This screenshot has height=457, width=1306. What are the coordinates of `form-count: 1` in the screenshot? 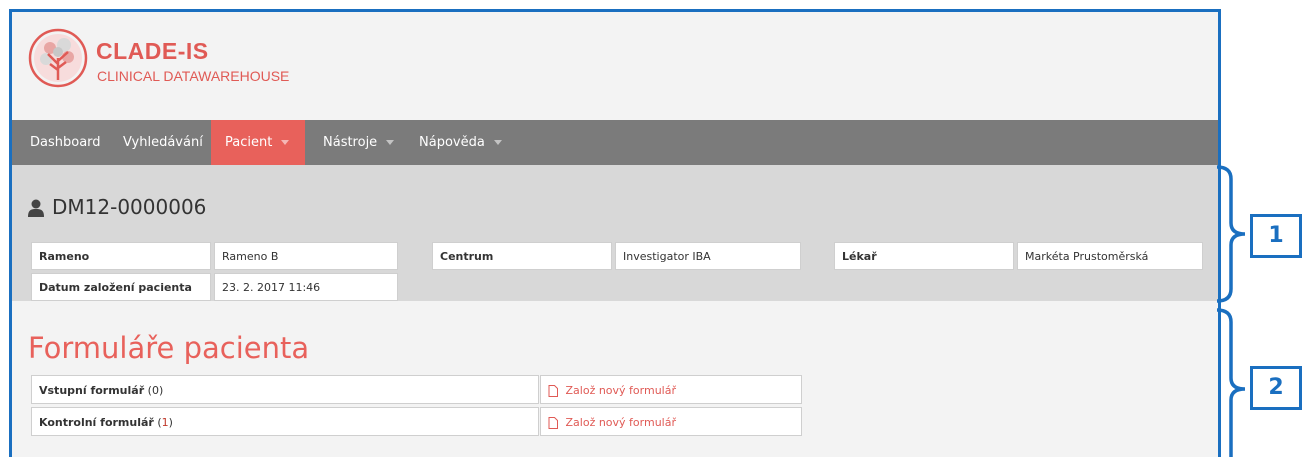 It's located at (165, 422).